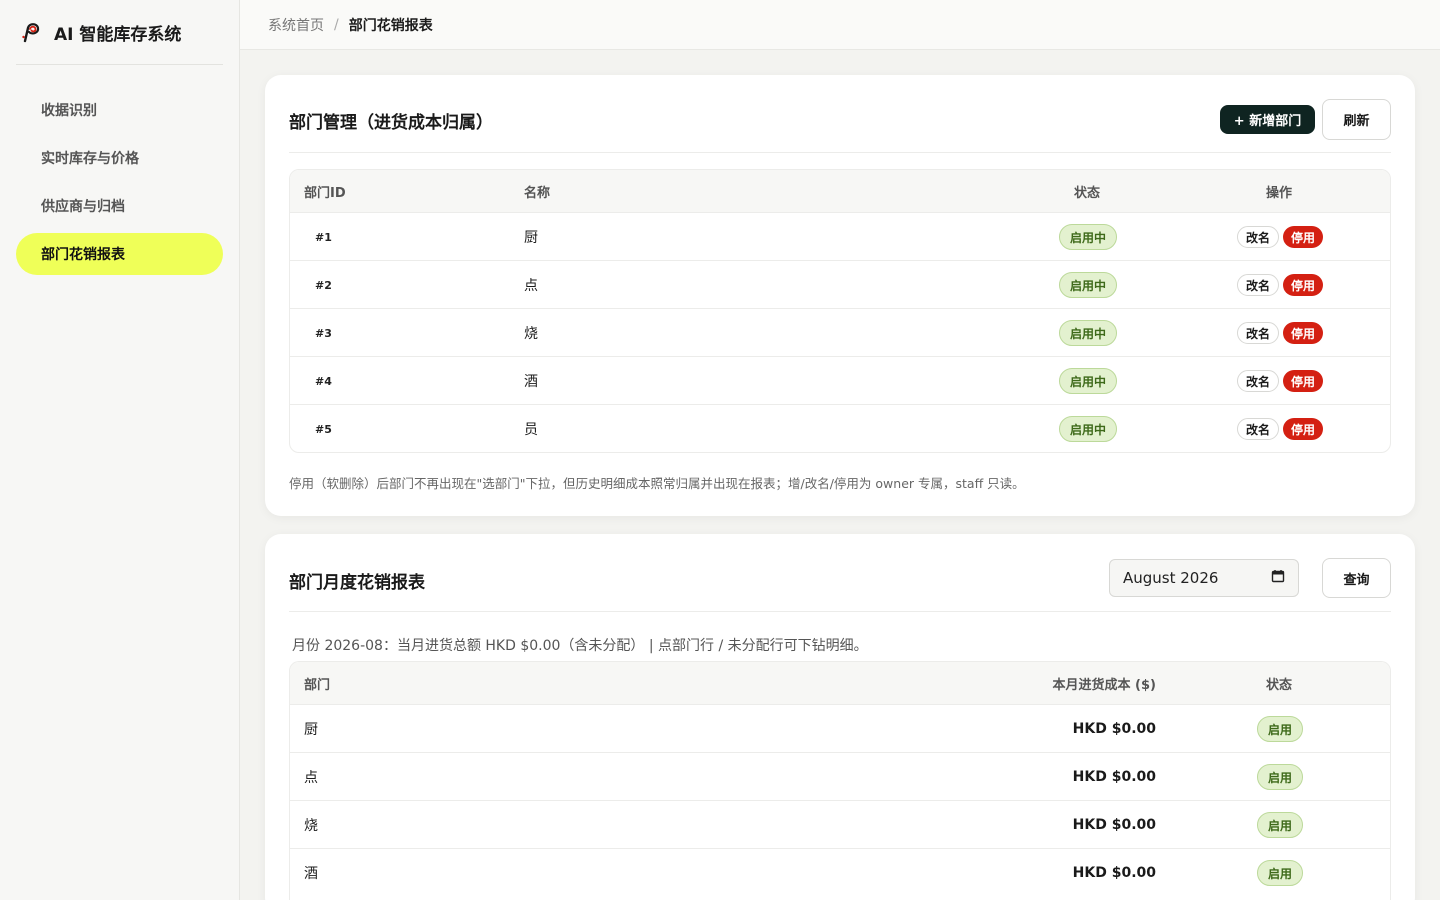 The height and width of the screenshot is (900, 1440). Describe the element at coordinates (1279, 685) in the screenshot. I see `col-report-status: 状态` at that location.